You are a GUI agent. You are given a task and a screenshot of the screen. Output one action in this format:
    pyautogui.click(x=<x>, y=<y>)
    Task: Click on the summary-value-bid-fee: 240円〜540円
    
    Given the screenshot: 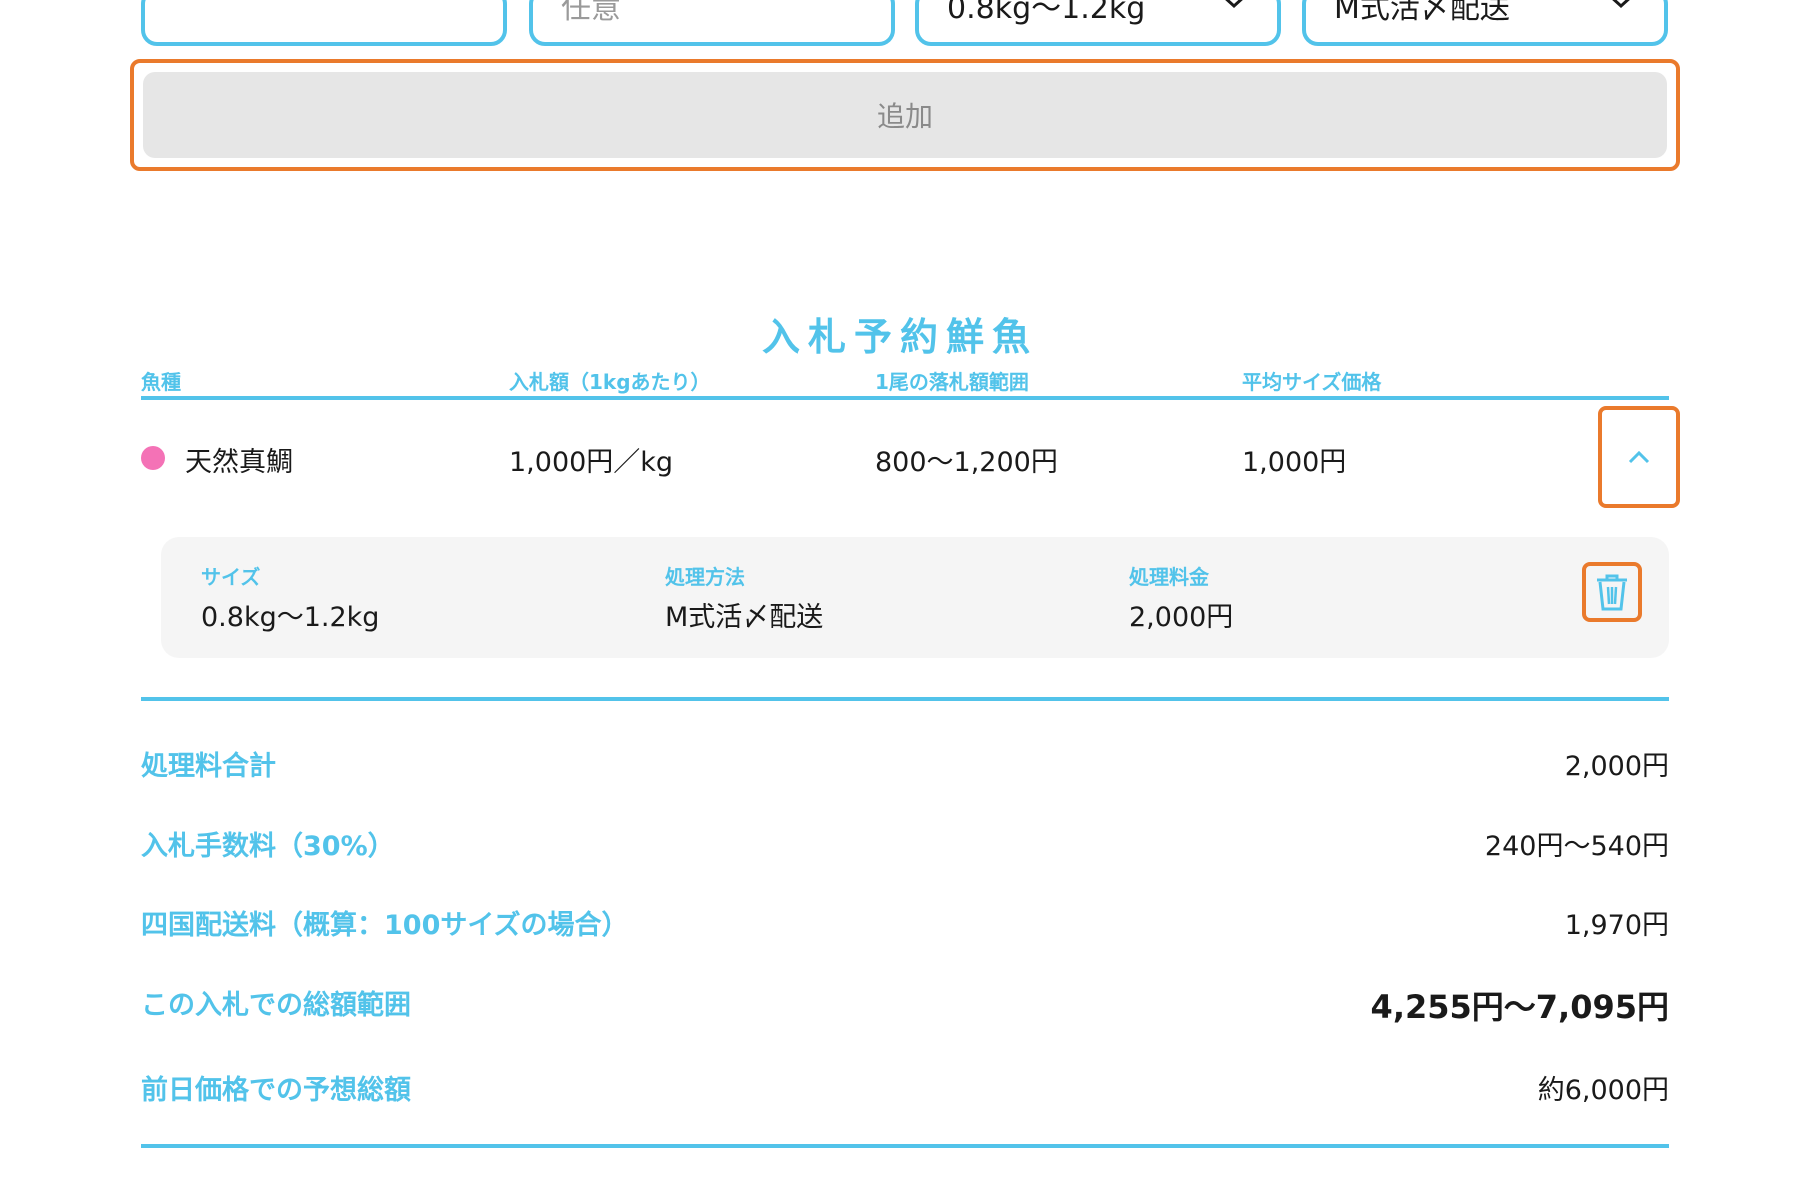 What is the action you would take?
    pyautogui.click(x=1576, y=846)
    